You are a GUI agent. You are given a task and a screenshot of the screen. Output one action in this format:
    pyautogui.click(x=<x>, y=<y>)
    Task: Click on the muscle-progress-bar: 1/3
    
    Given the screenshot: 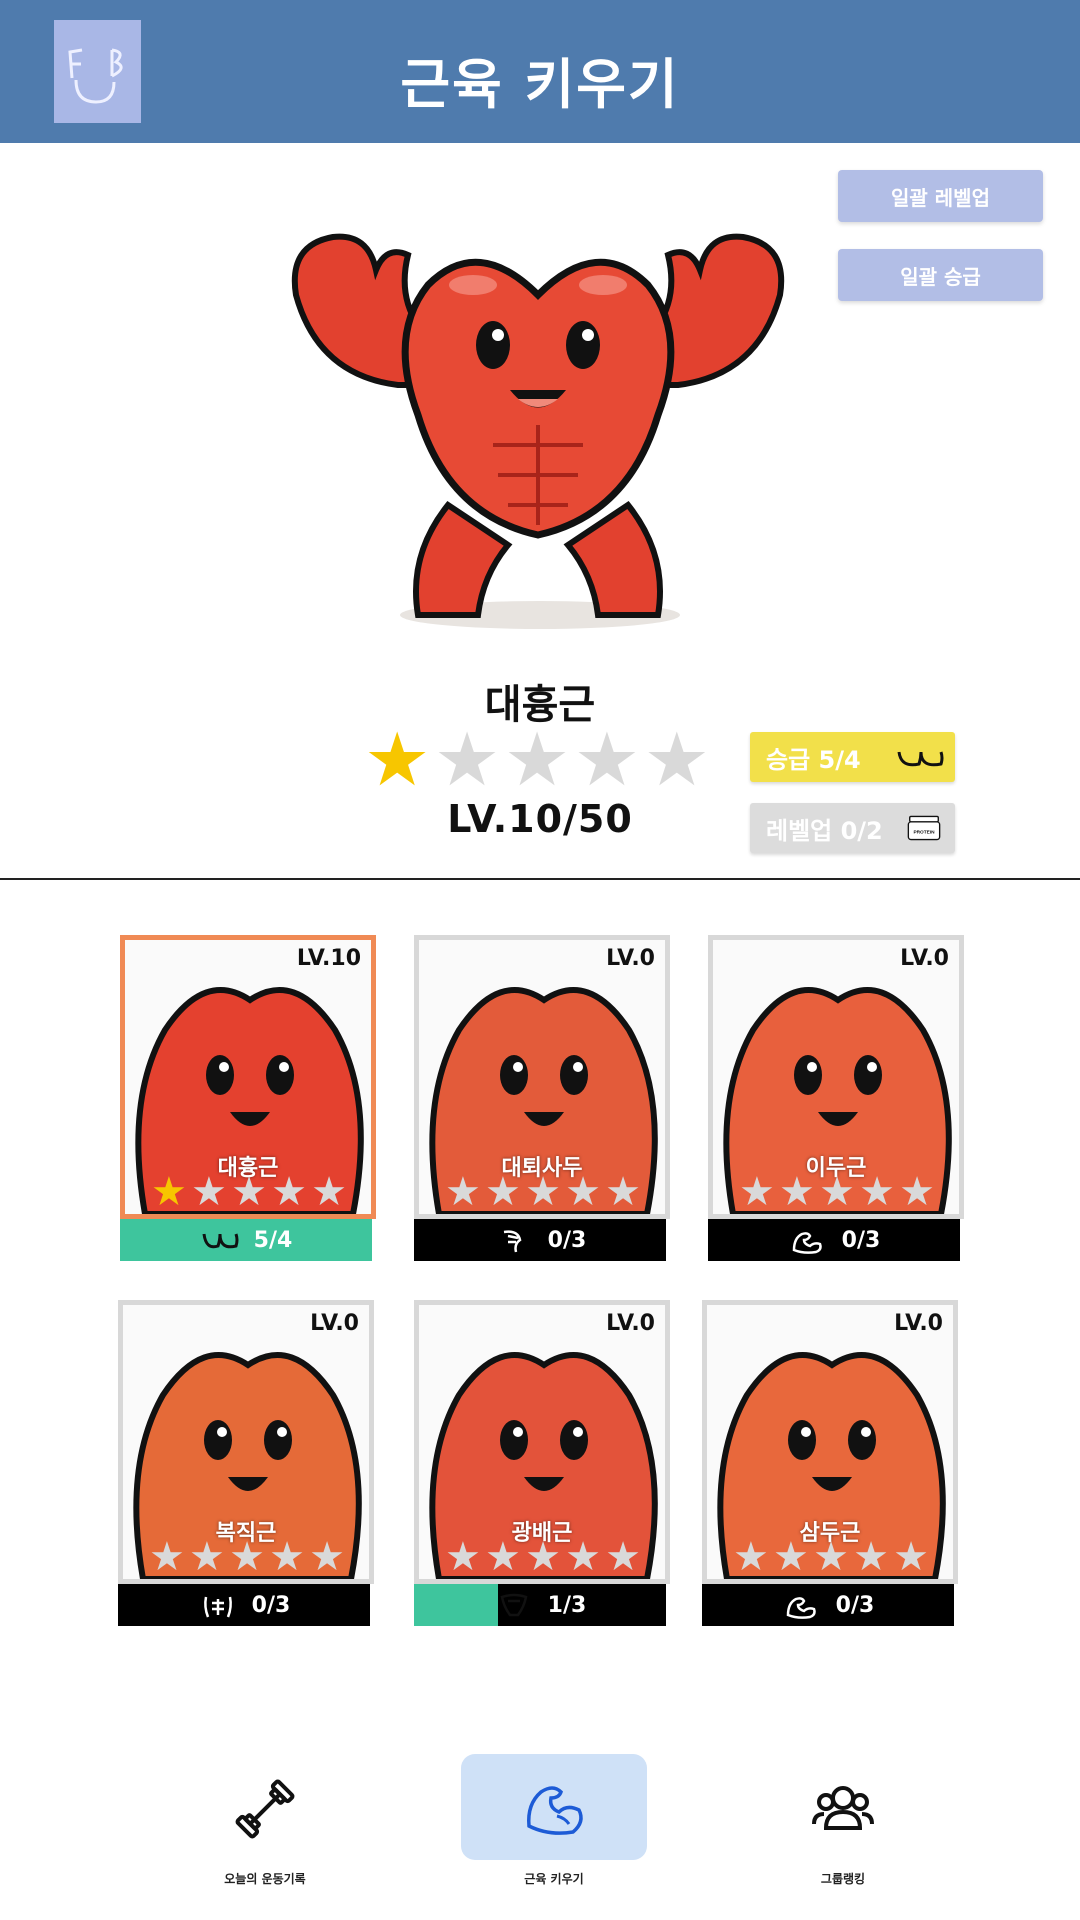 What is the action you would take?
    pyautogui.click(x=540, y=1605)
    